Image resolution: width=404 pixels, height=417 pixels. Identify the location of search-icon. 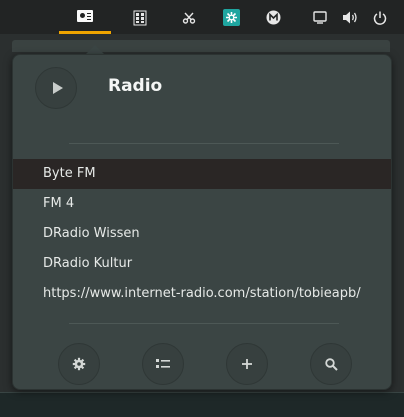
(331, 364).